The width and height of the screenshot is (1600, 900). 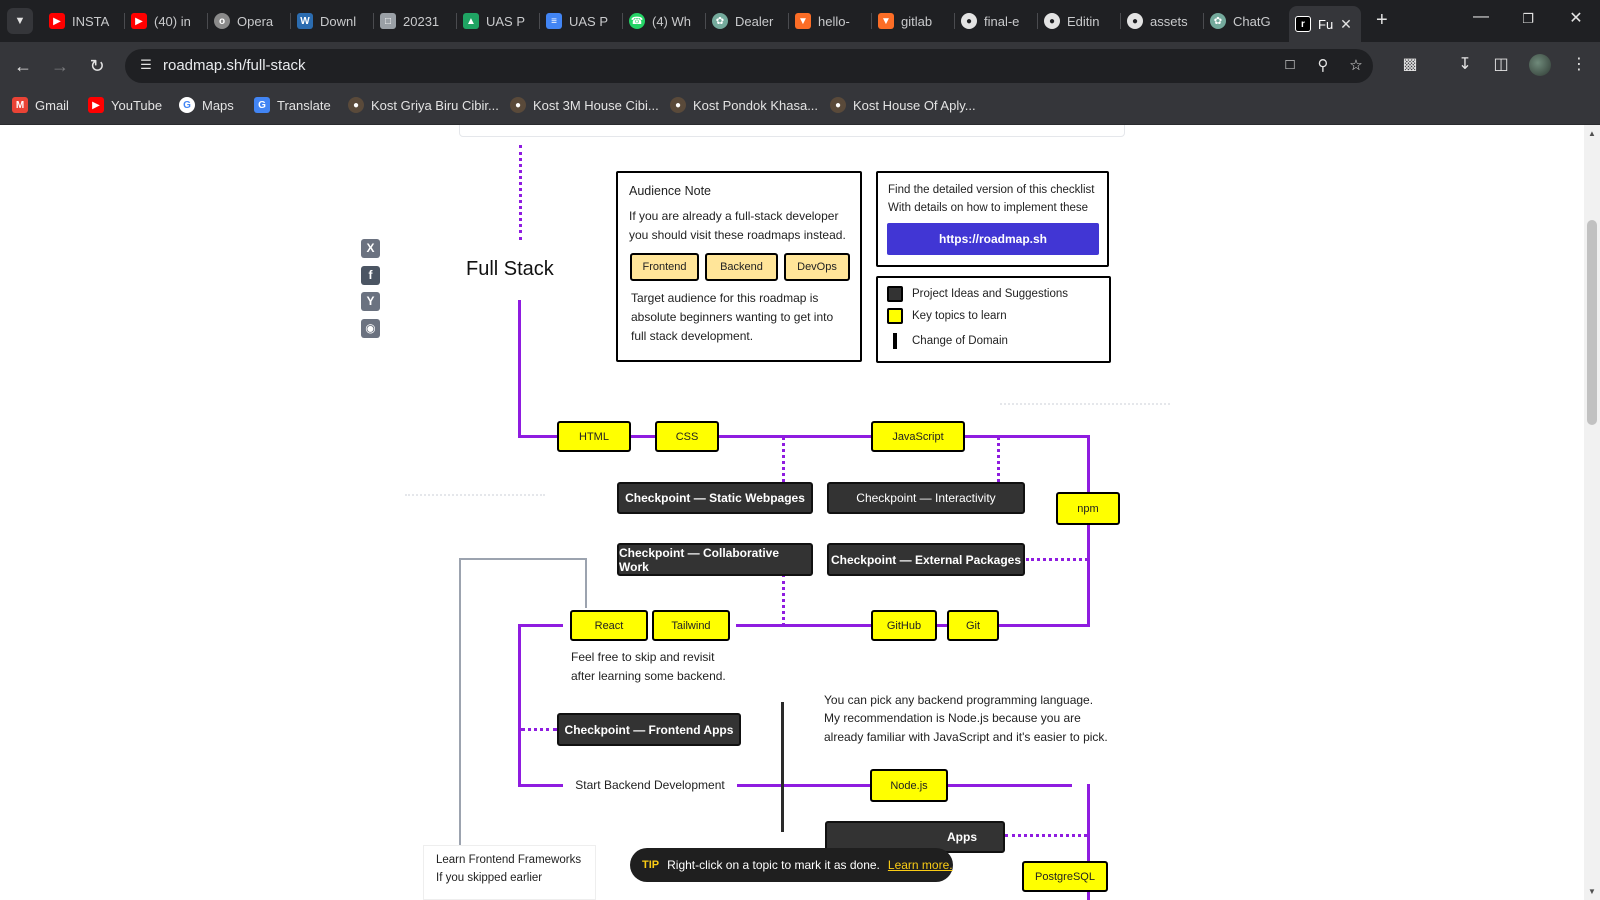 I want to click on checkpoint-static-webpages: Checkpoint — Static Webpages, so click(x=715, y=498).